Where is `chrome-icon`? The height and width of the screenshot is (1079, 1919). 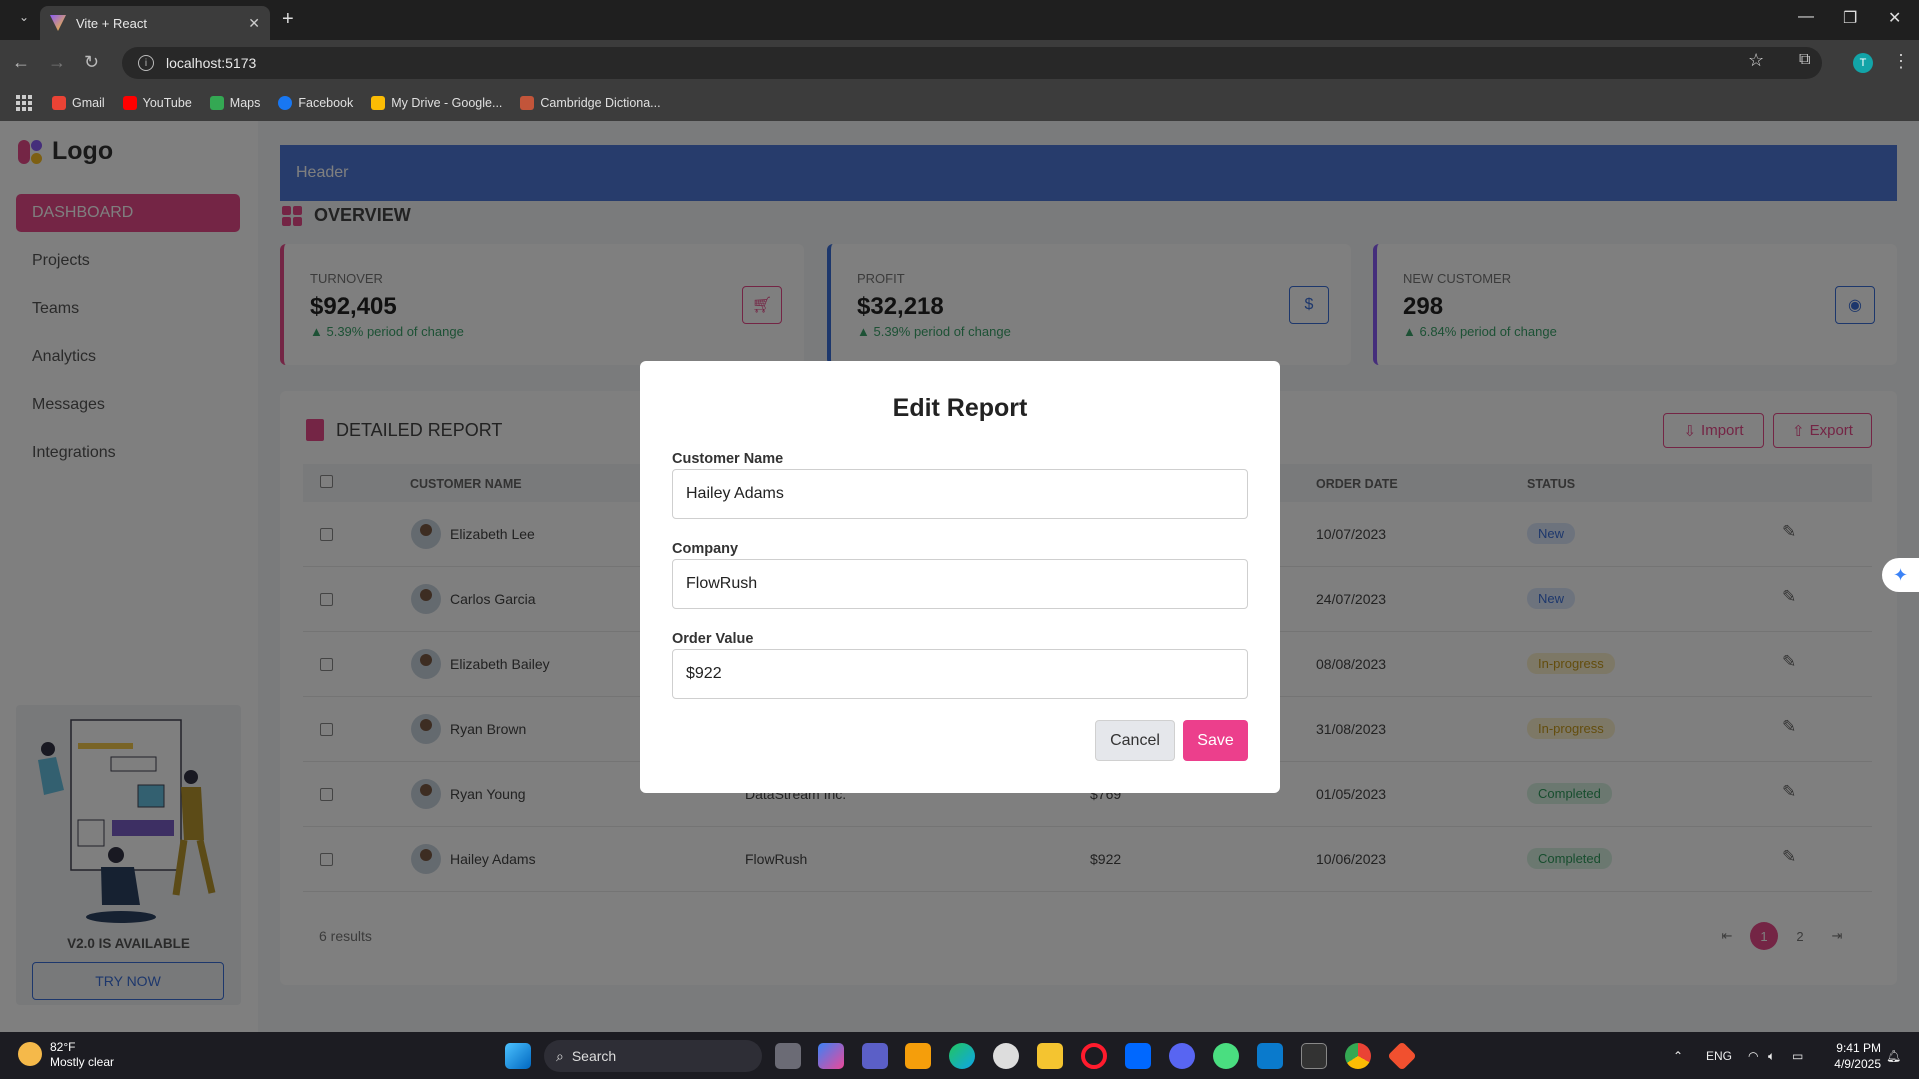
chrome-icon is located at coordinates (1358, 1056).